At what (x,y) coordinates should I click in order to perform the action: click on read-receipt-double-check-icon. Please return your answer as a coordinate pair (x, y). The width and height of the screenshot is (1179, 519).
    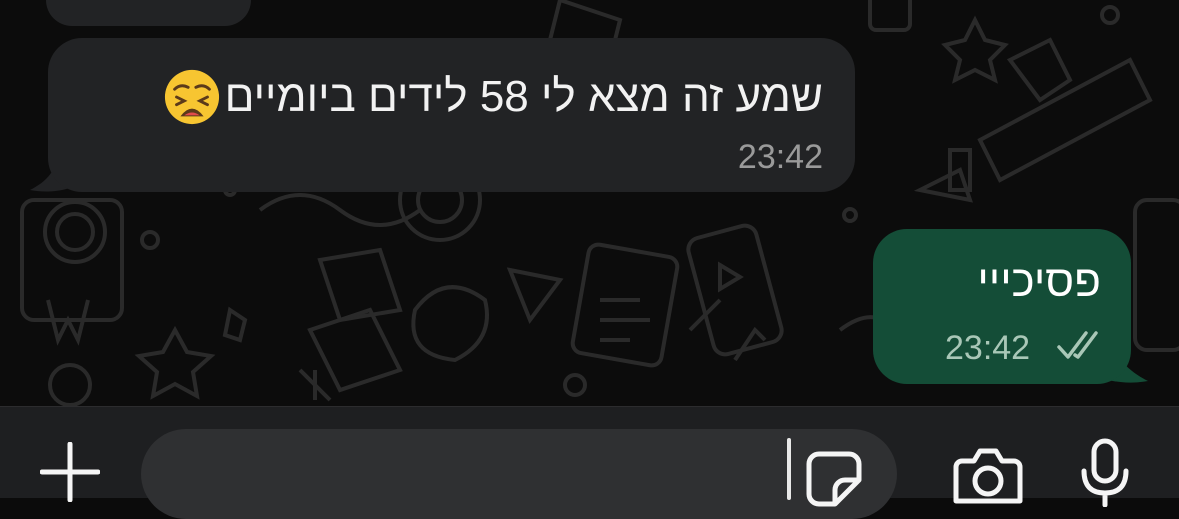
    Looking at the image, I should click on (1077, 345).